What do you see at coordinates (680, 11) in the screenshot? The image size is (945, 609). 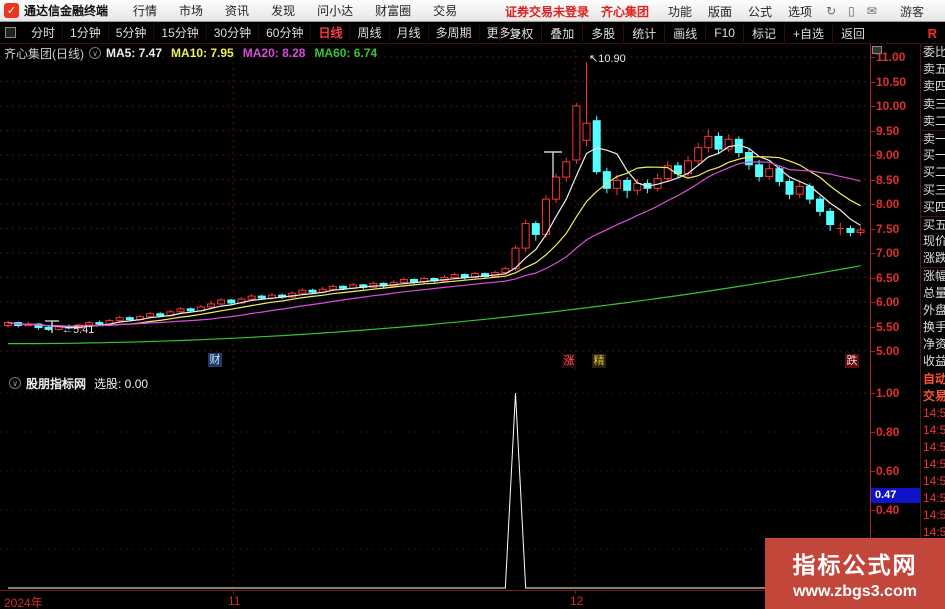 I see `menu-right-item-0: 功能` at bounding box center [680, 11].